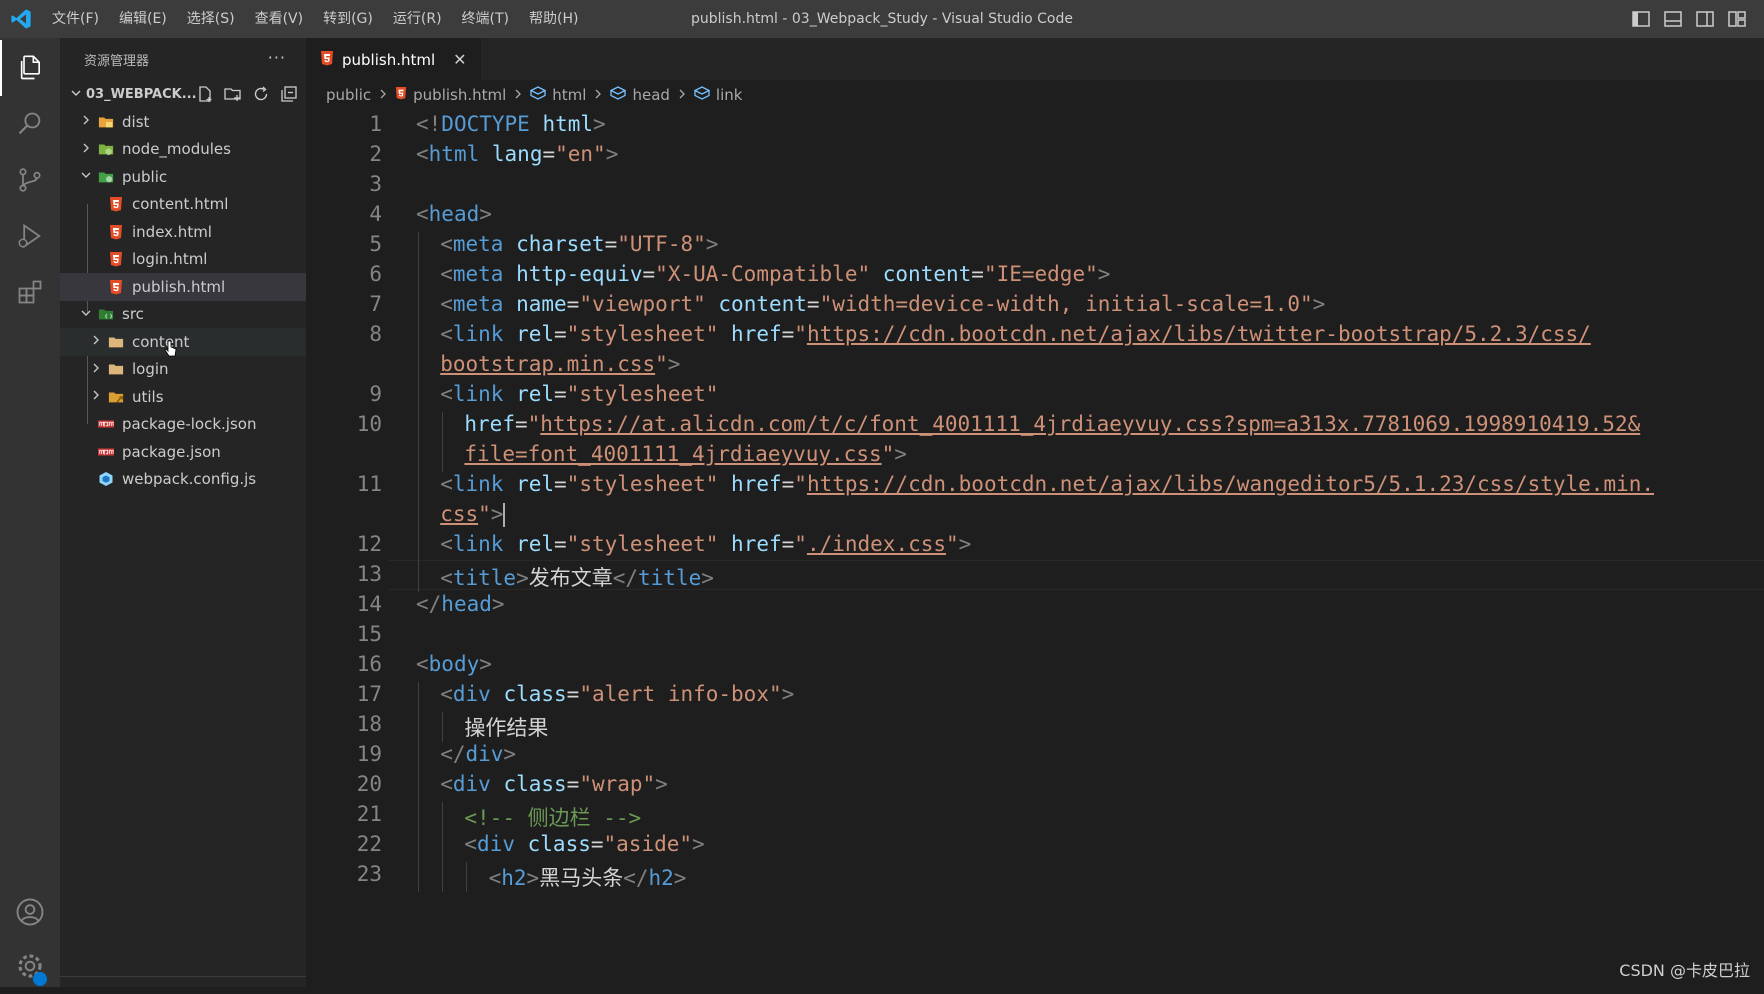 This screenshot has height=994, width=1764. What do you see at coordinates (189, 424) in the screenshot?
I see `tree-item-label: package-lock.json` at bounding box center [189, 424].